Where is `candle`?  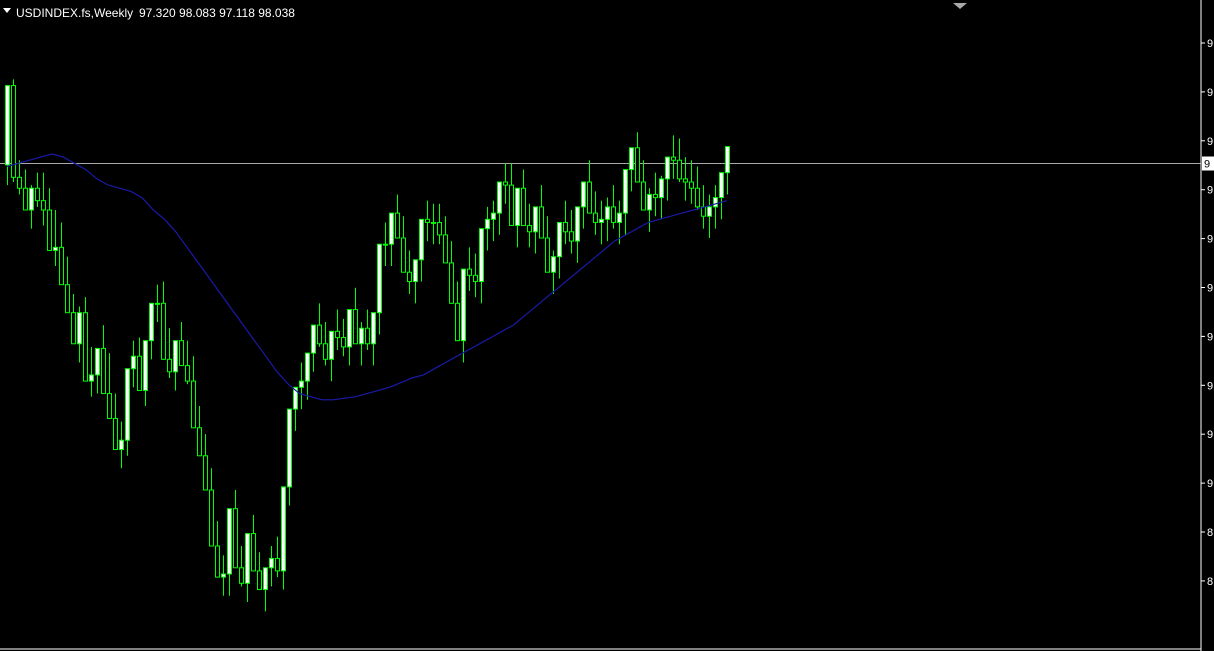
candle is located at coordinates (13, 130).